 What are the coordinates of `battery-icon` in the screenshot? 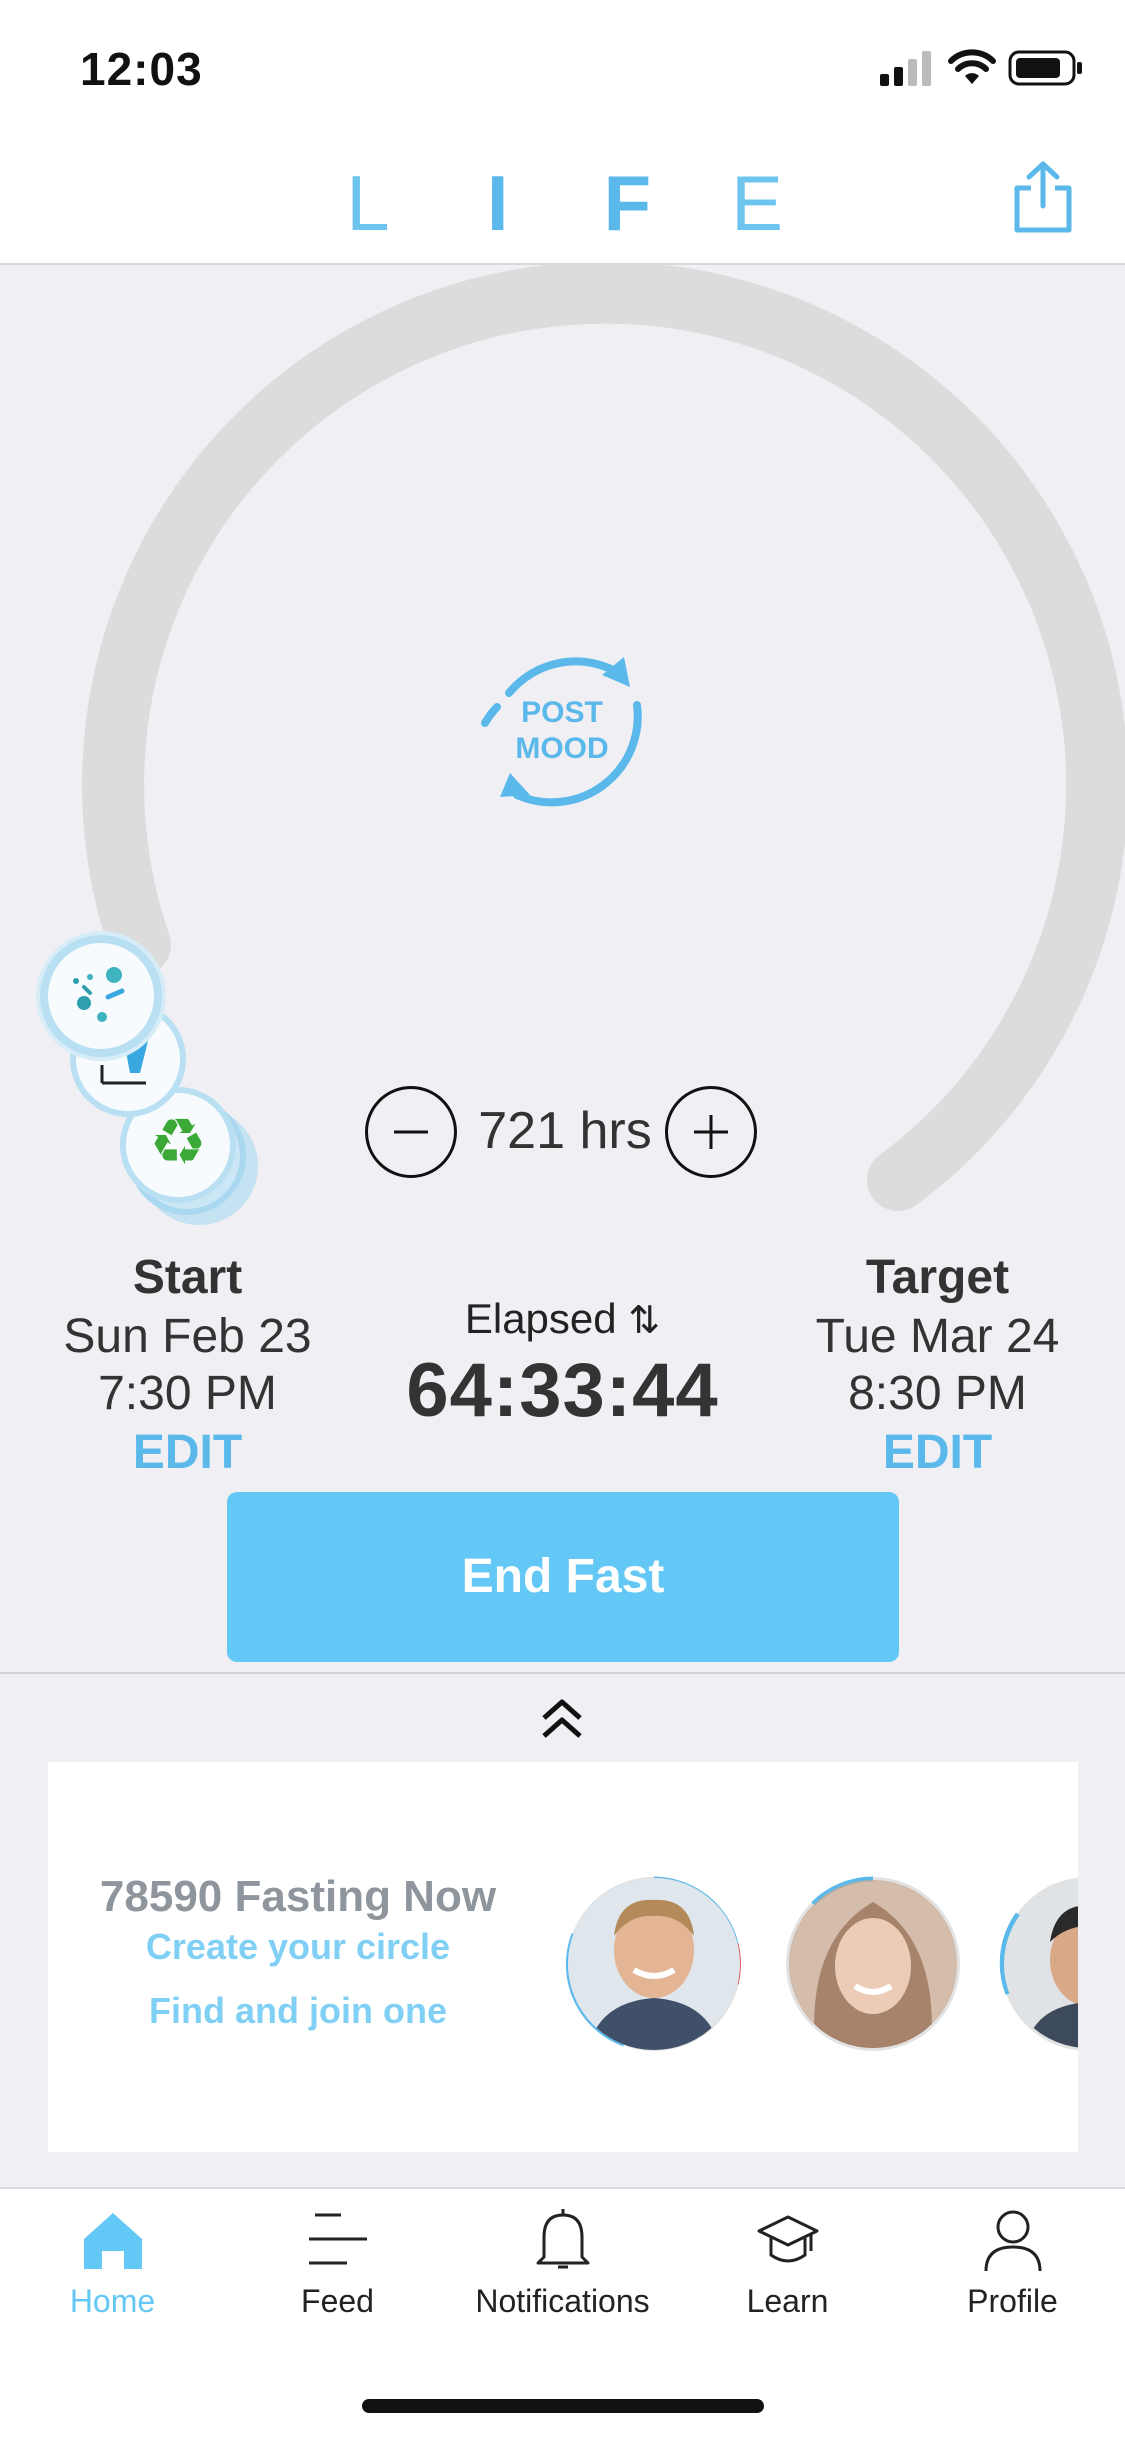 It's located at (1045, 68).